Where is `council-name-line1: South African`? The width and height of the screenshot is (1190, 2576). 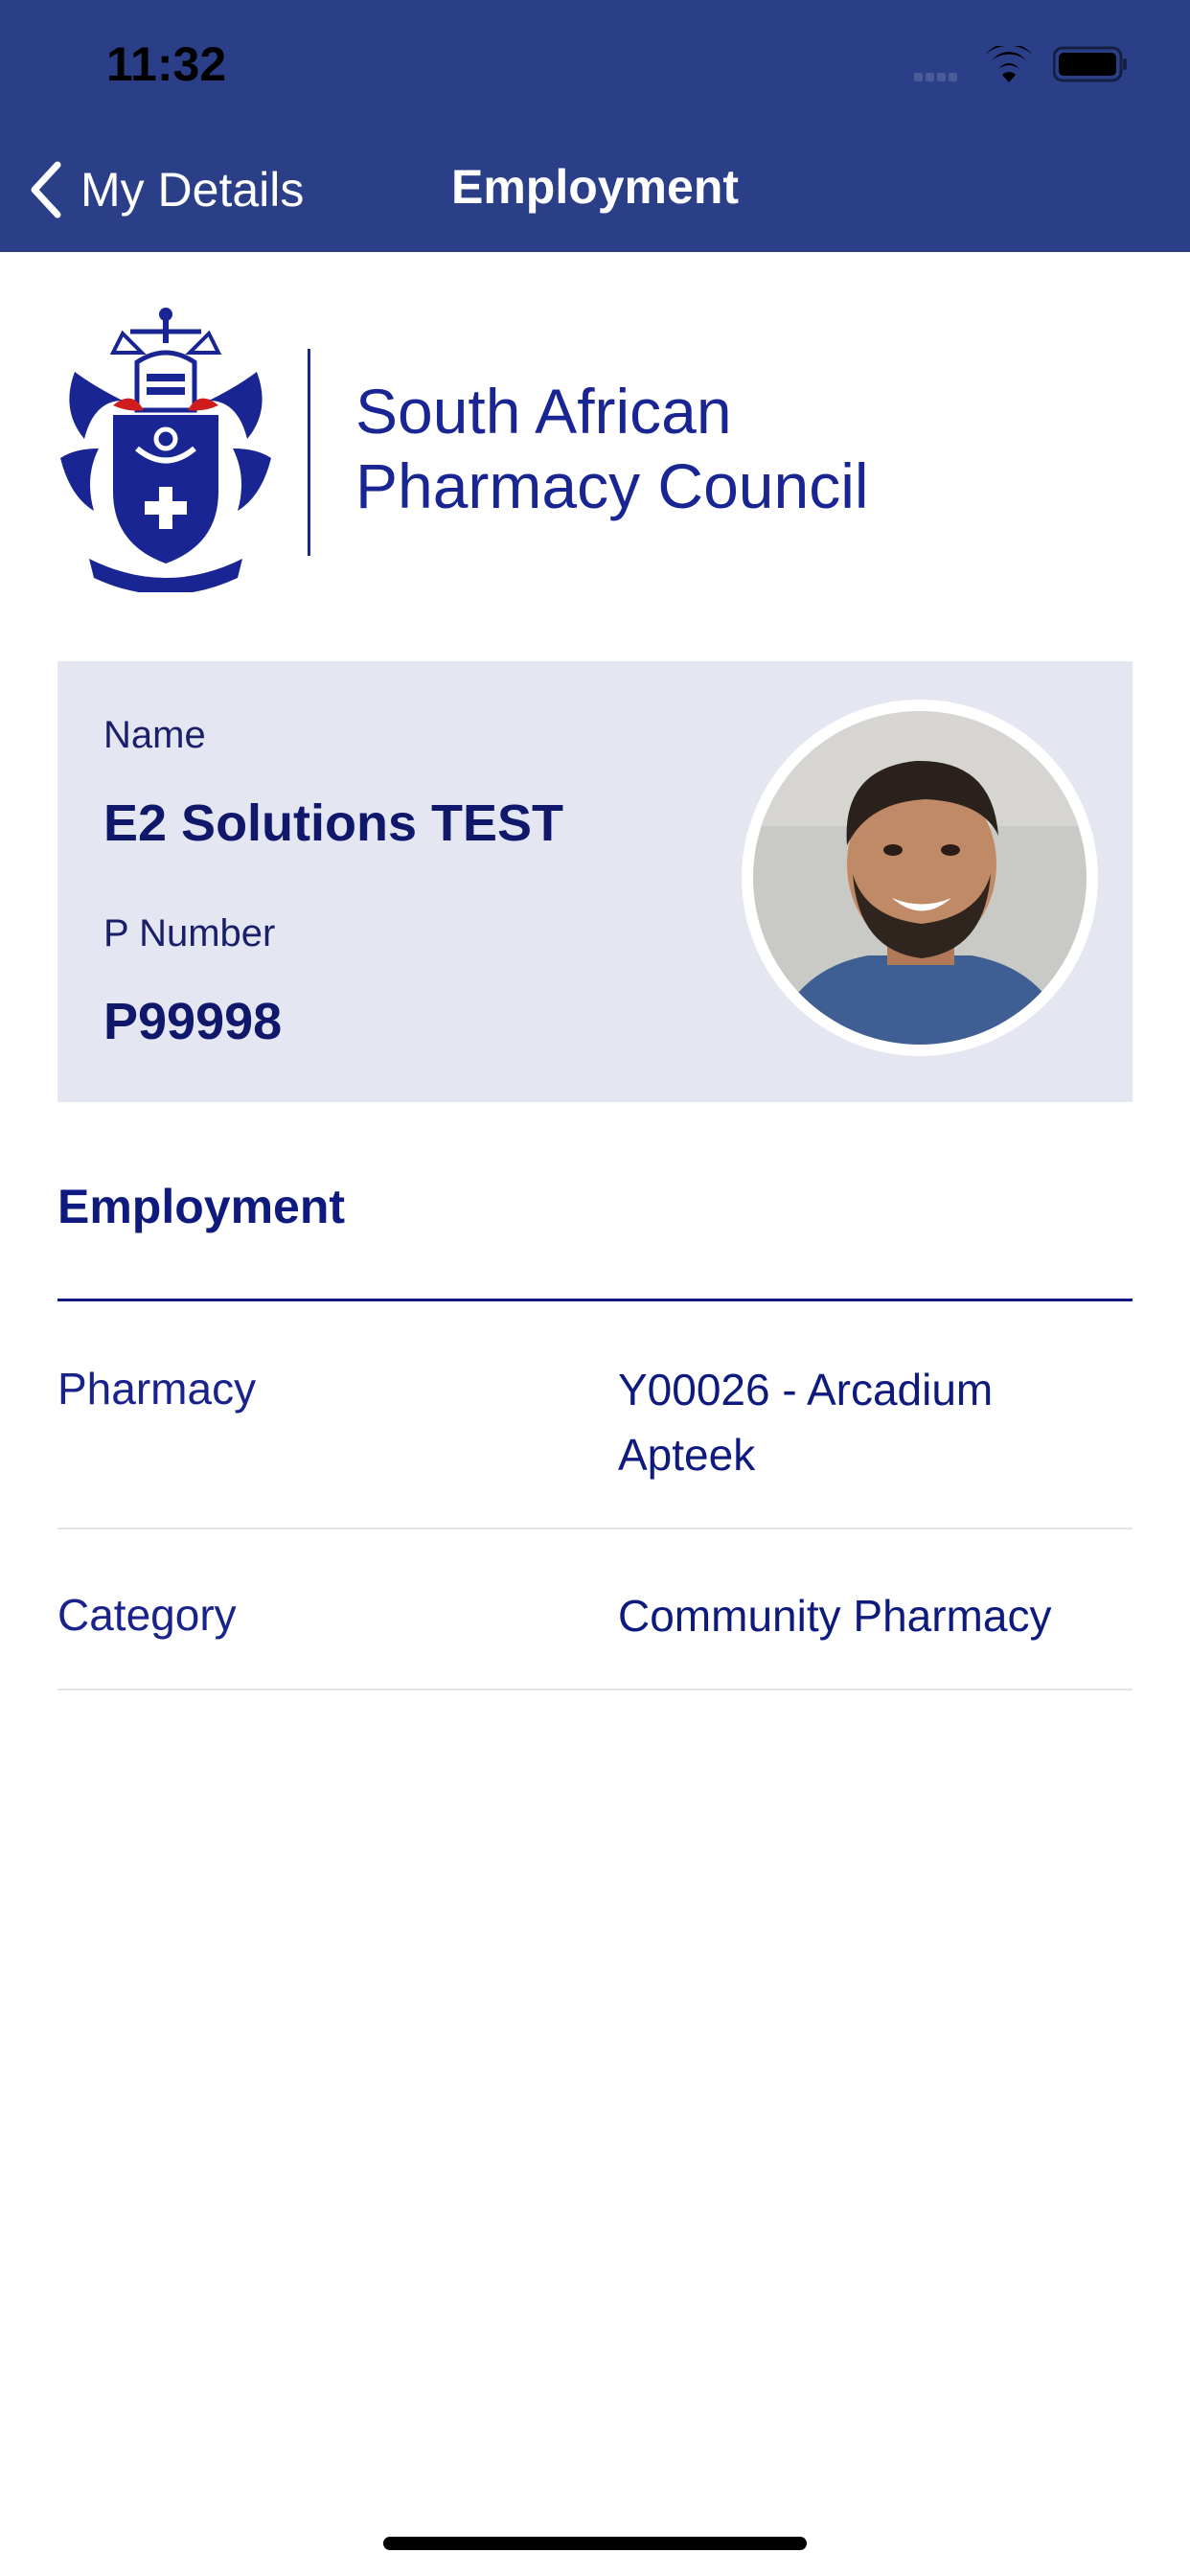 council-name-line1: South African is located at coordinates (543, 411).